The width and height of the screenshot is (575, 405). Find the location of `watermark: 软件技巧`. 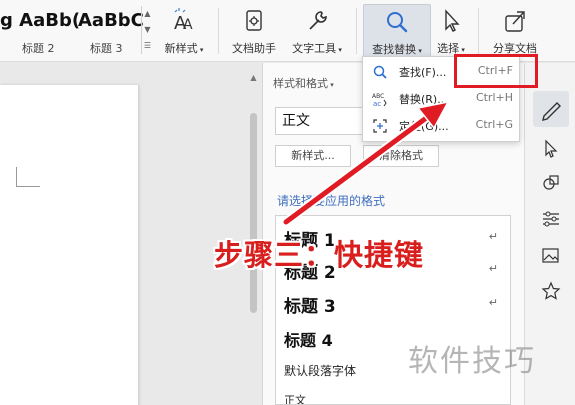

watermark: 软件技巧 is located at coordinates (472, 361).